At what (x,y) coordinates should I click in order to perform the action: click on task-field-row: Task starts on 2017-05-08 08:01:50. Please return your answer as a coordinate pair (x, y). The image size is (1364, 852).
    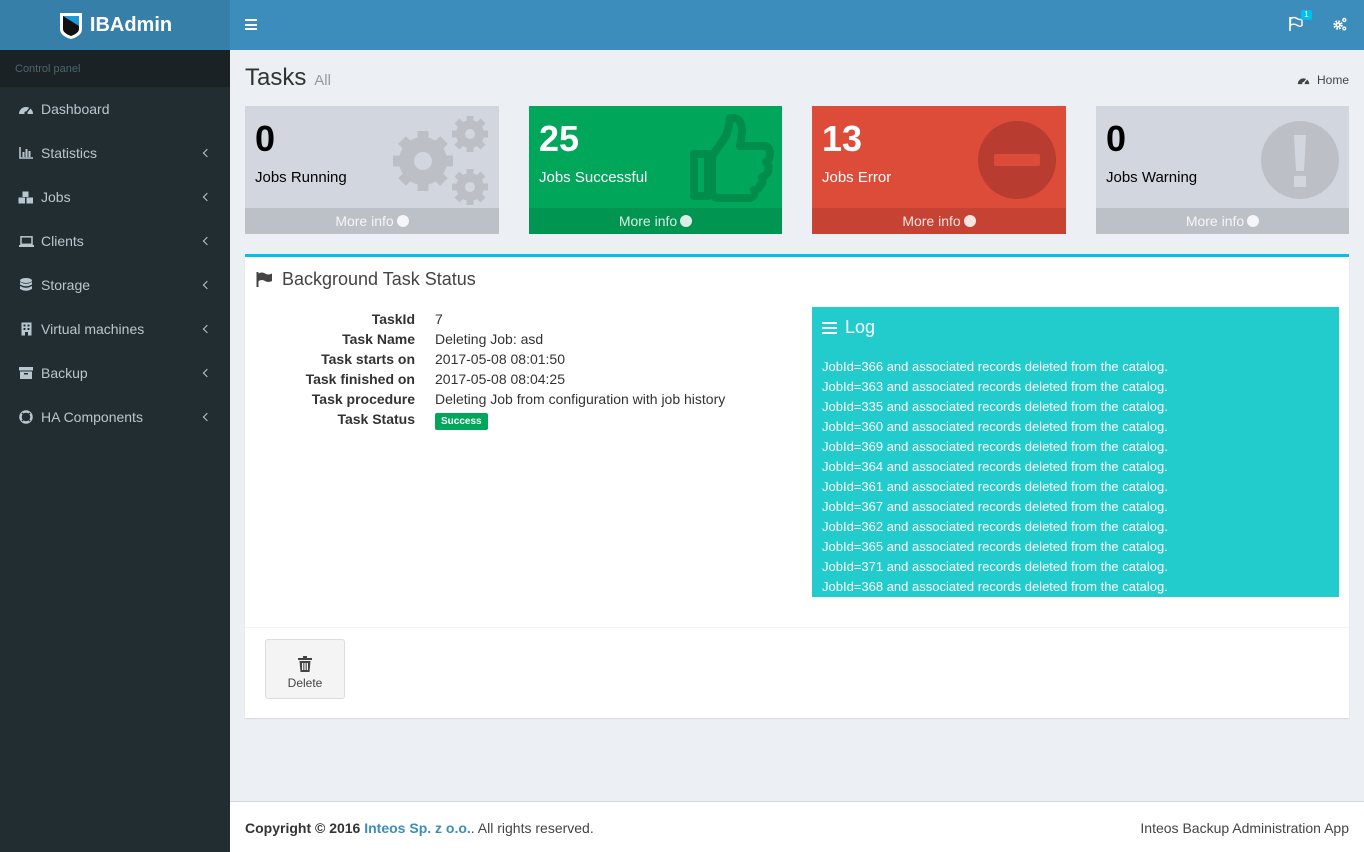
    Looking at the image, I should click on (525, 359).